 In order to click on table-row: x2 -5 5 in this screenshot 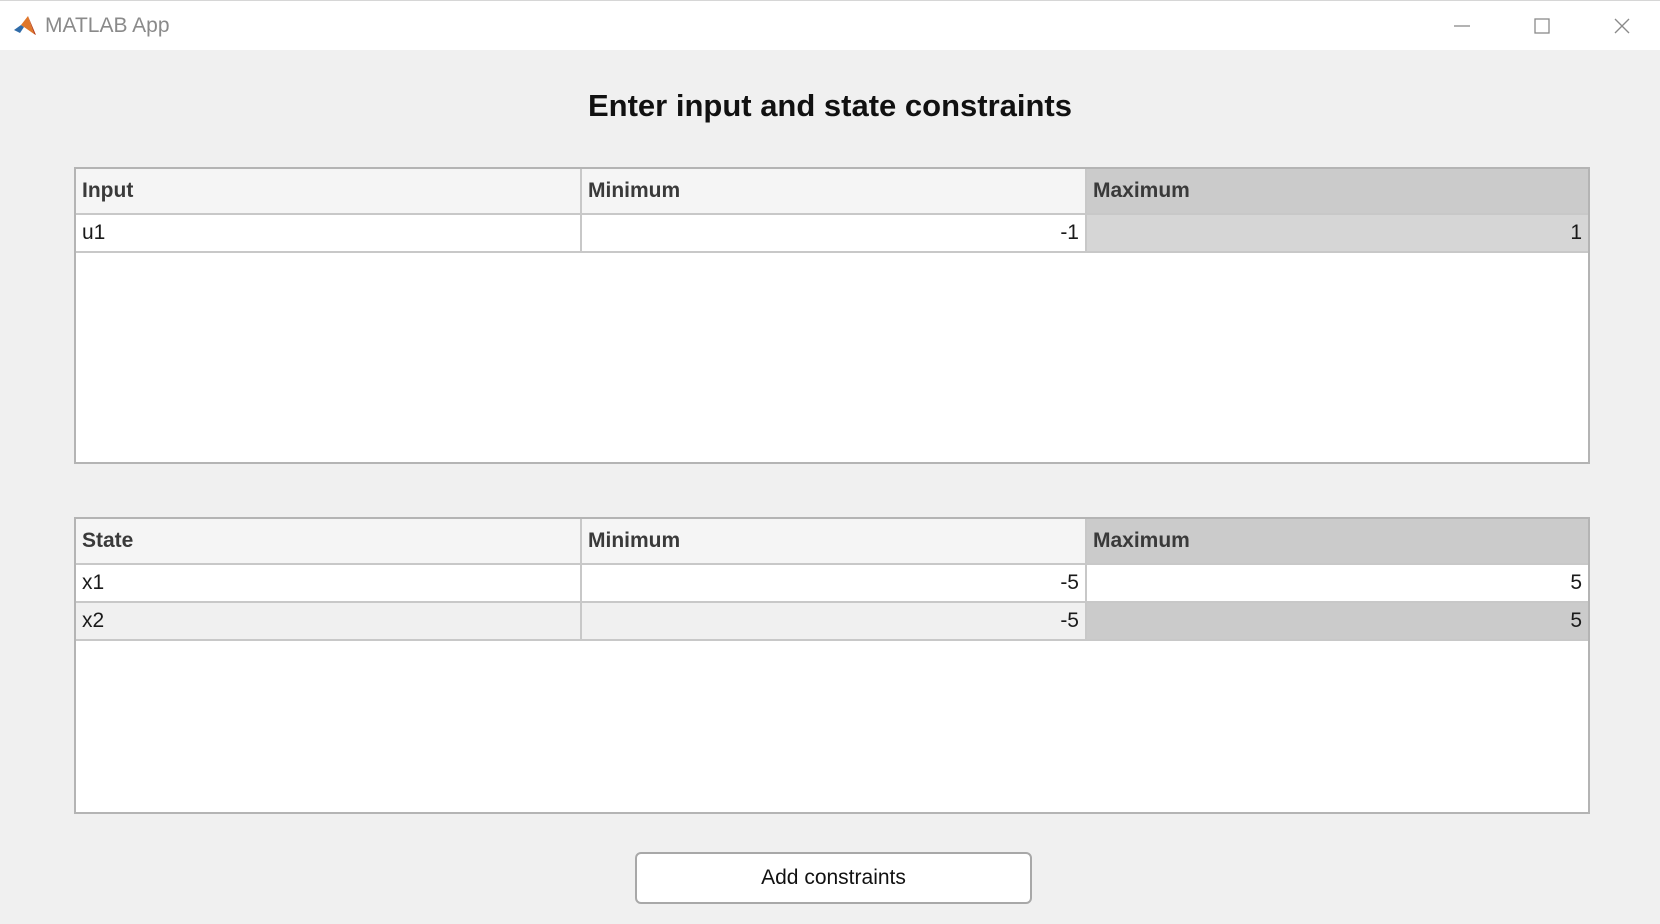, I will do `click(832, 622)`.